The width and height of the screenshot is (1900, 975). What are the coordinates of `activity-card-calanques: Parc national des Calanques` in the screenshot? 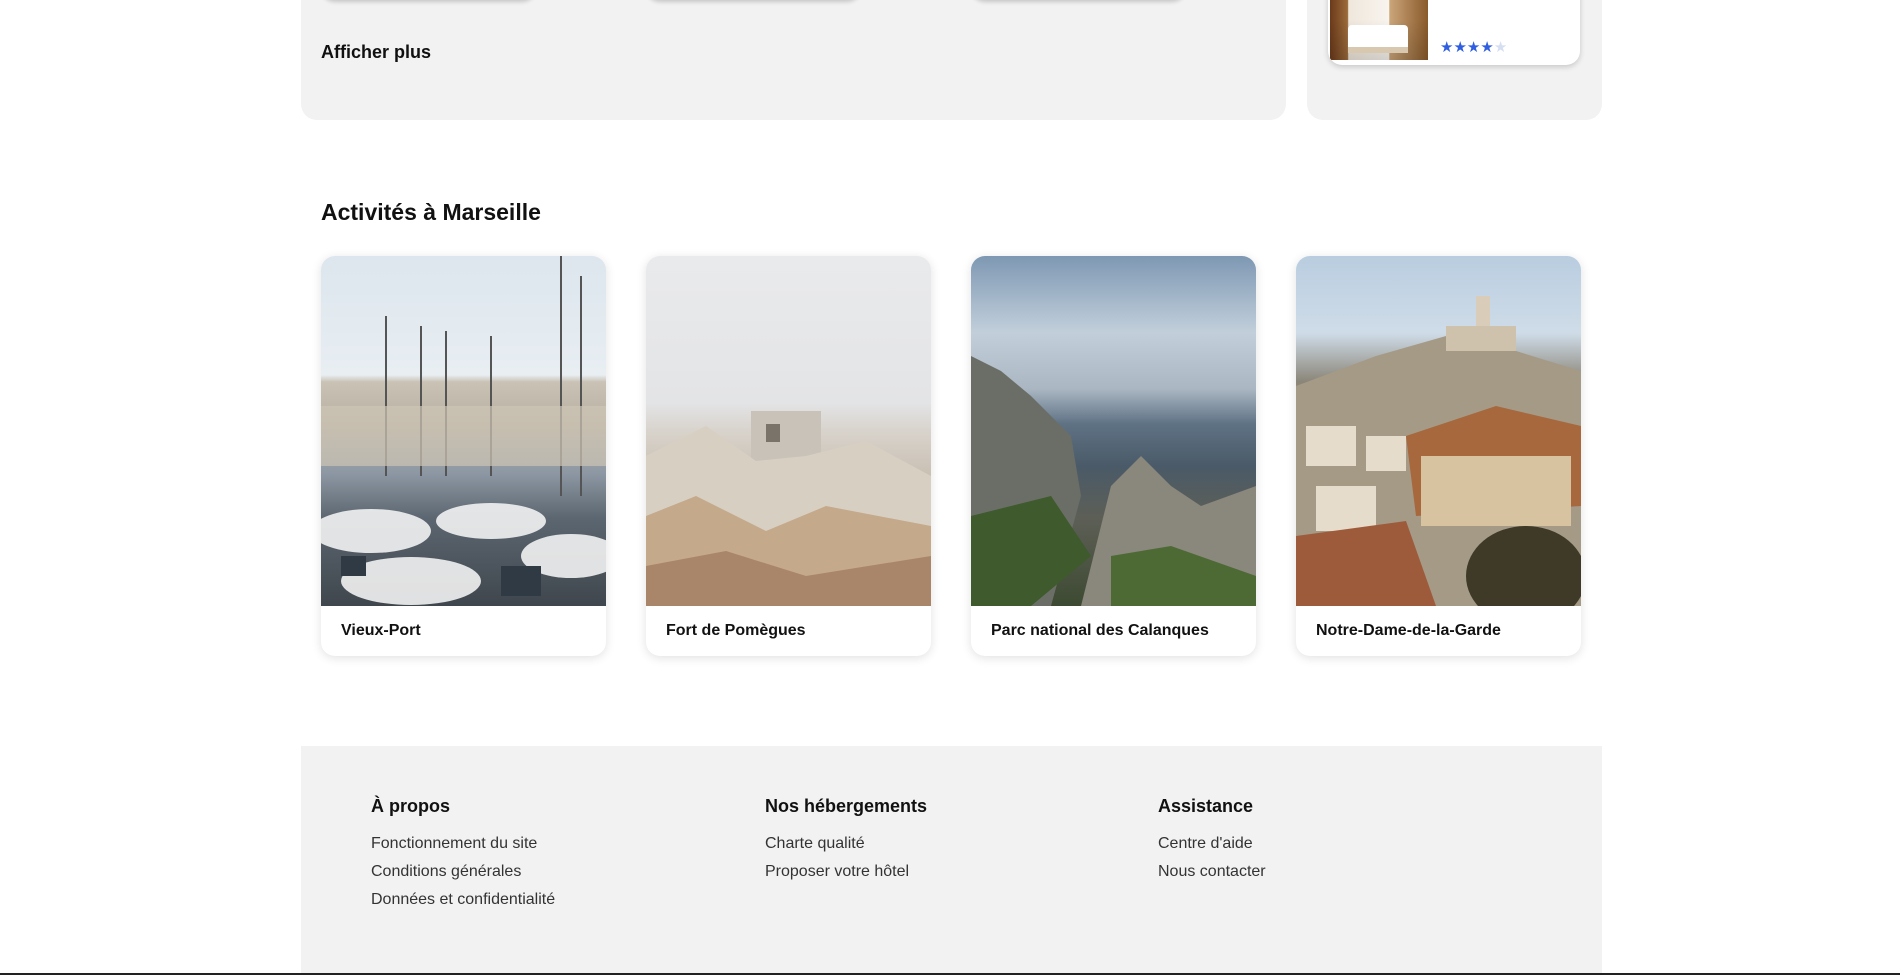 It's located at (1113, 456).